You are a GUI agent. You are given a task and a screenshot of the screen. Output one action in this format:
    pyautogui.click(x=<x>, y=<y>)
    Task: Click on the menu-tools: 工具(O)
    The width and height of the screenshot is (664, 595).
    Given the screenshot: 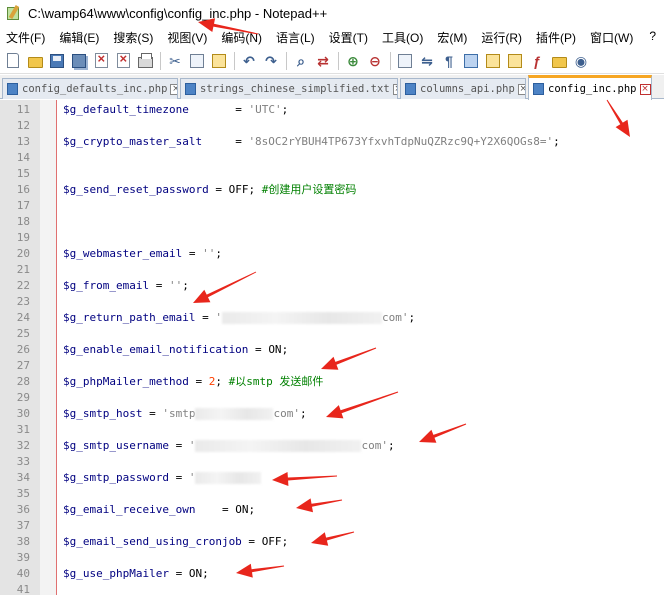 What is the action you would take?
    pyautogui.click(x=403, y=37)
    